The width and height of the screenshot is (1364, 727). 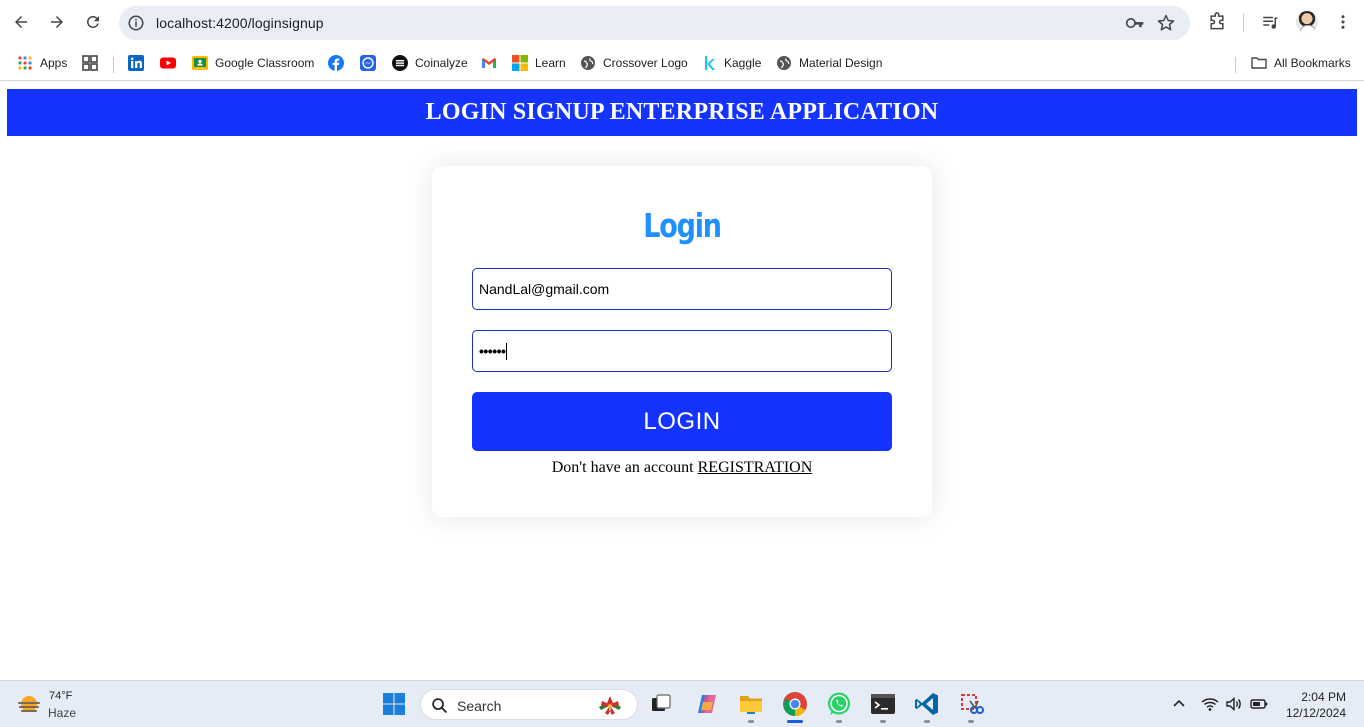 What do you see at coordinates (62, 713) in the screenshot?
I see `weather-condition: Haze` at bounding box center [62, 713].